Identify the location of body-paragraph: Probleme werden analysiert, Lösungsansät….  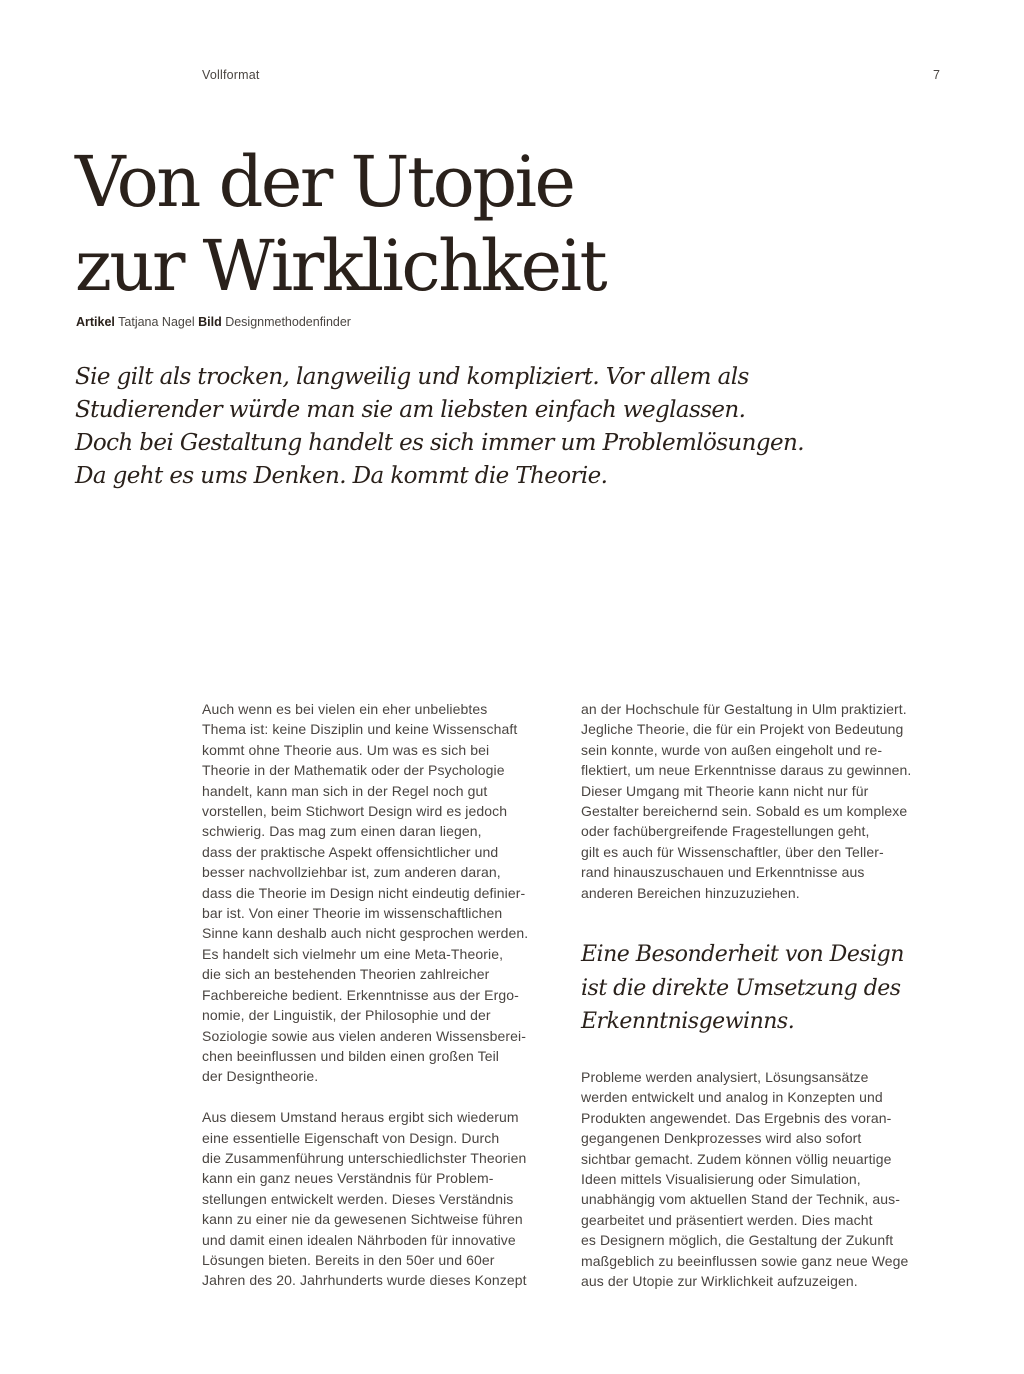
(762, 1179).